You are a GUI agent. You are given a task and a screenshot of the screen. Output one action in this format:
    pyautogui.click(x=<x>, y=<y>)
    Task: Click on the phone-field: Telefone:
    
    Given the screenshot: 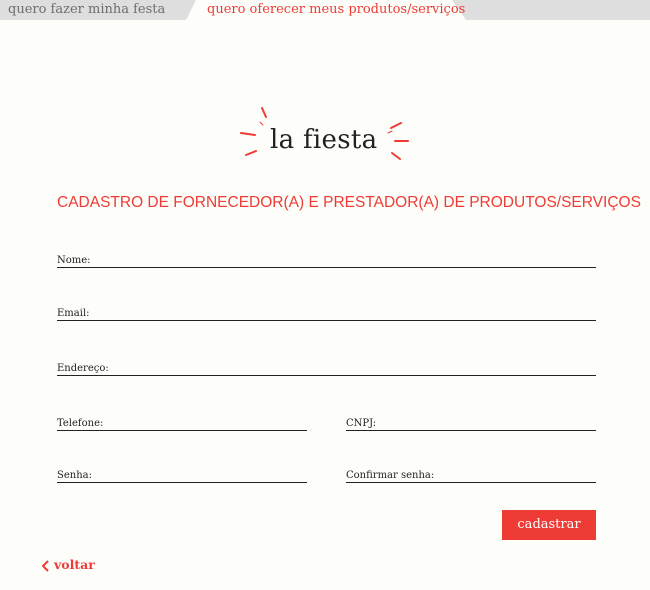 What is the action you would take?
    pyautogui.click(x=182, y=422)
    